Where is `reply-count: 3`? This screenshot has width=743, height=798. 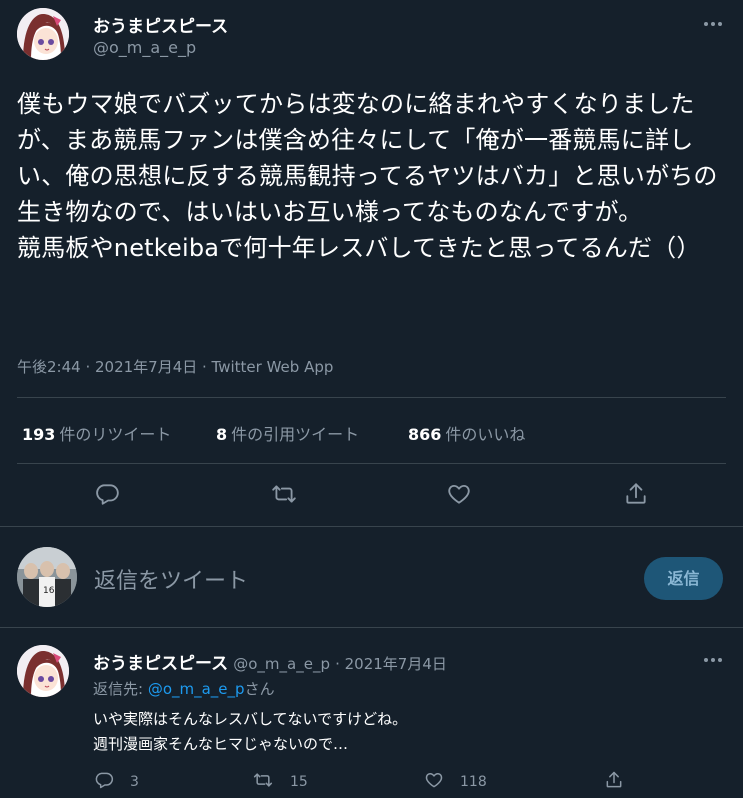
reply-count: 3 is located at coordinates (134, 782).